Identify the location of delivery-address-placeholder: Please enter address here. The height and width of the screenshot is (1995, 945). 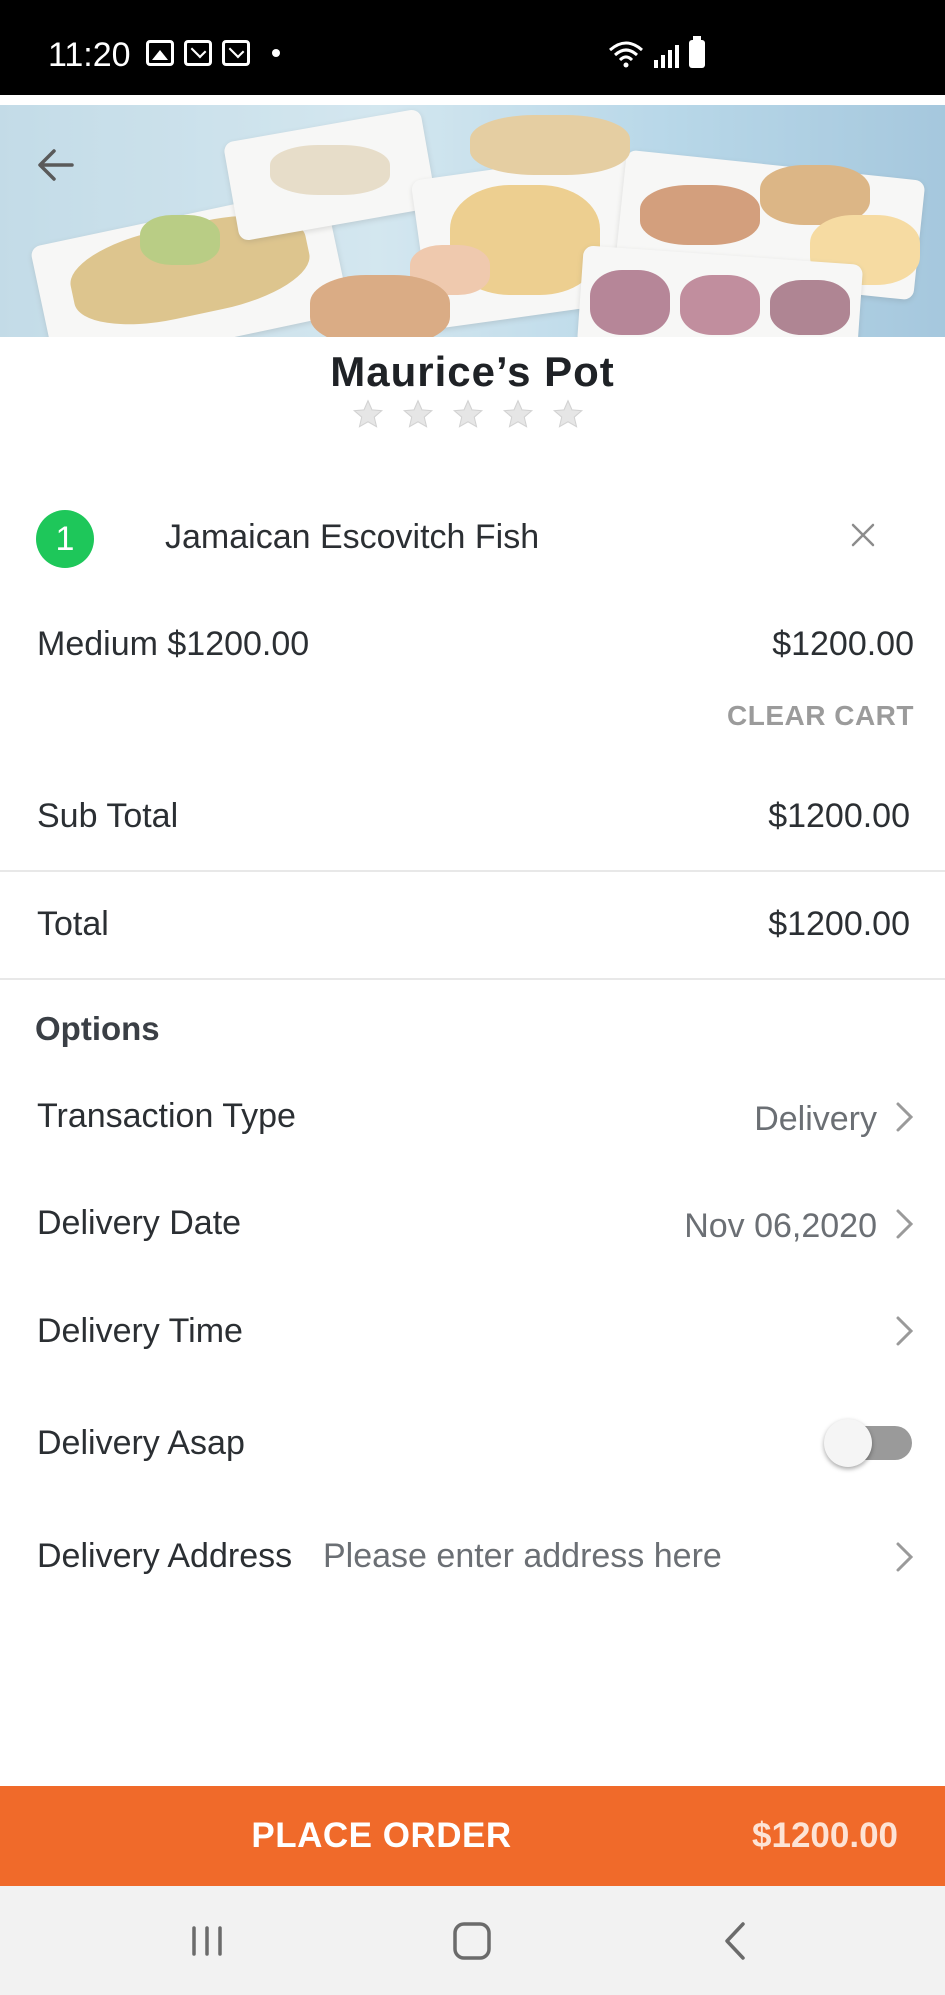
(522, 1556).